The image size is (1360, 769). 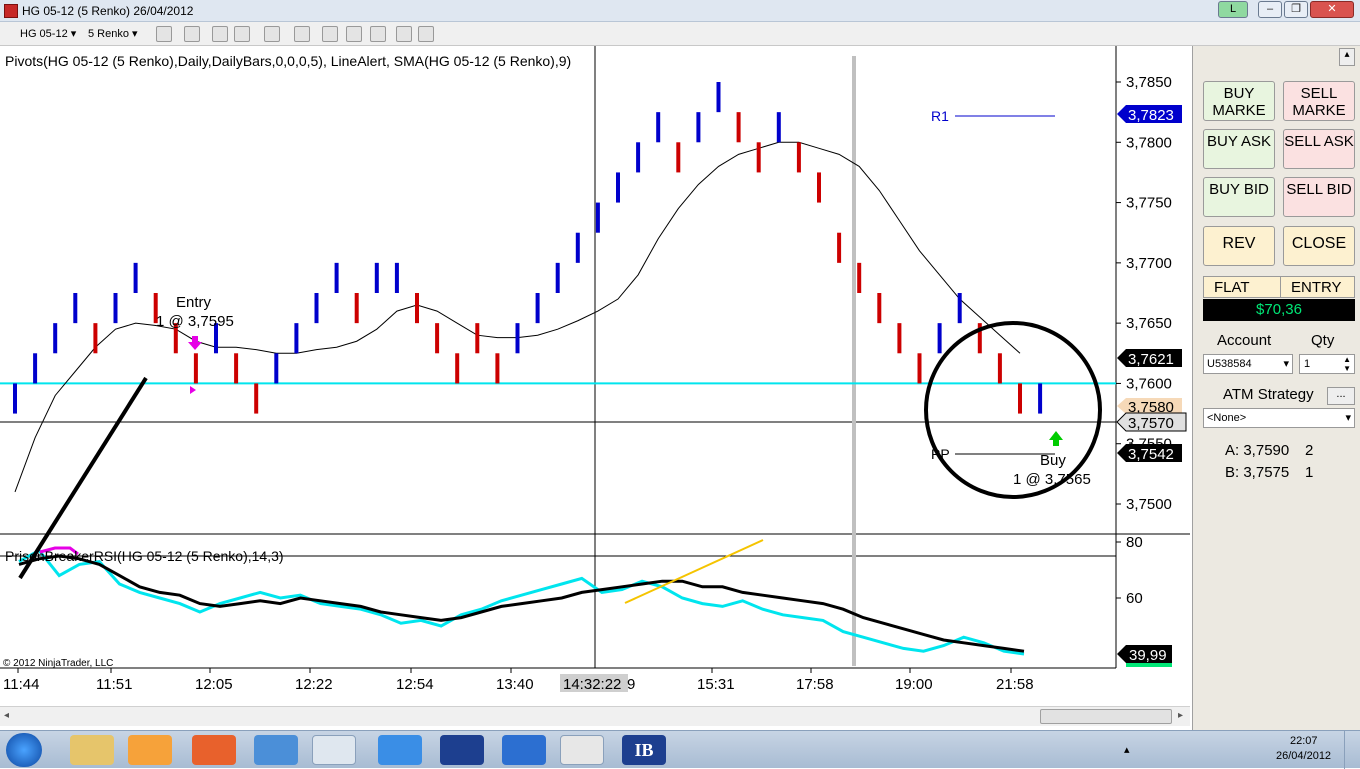 What do you see at coordinates (21, 684) in the screenshot?
I see `time-tick-label: 11:44` at bounding box center [21, 684].